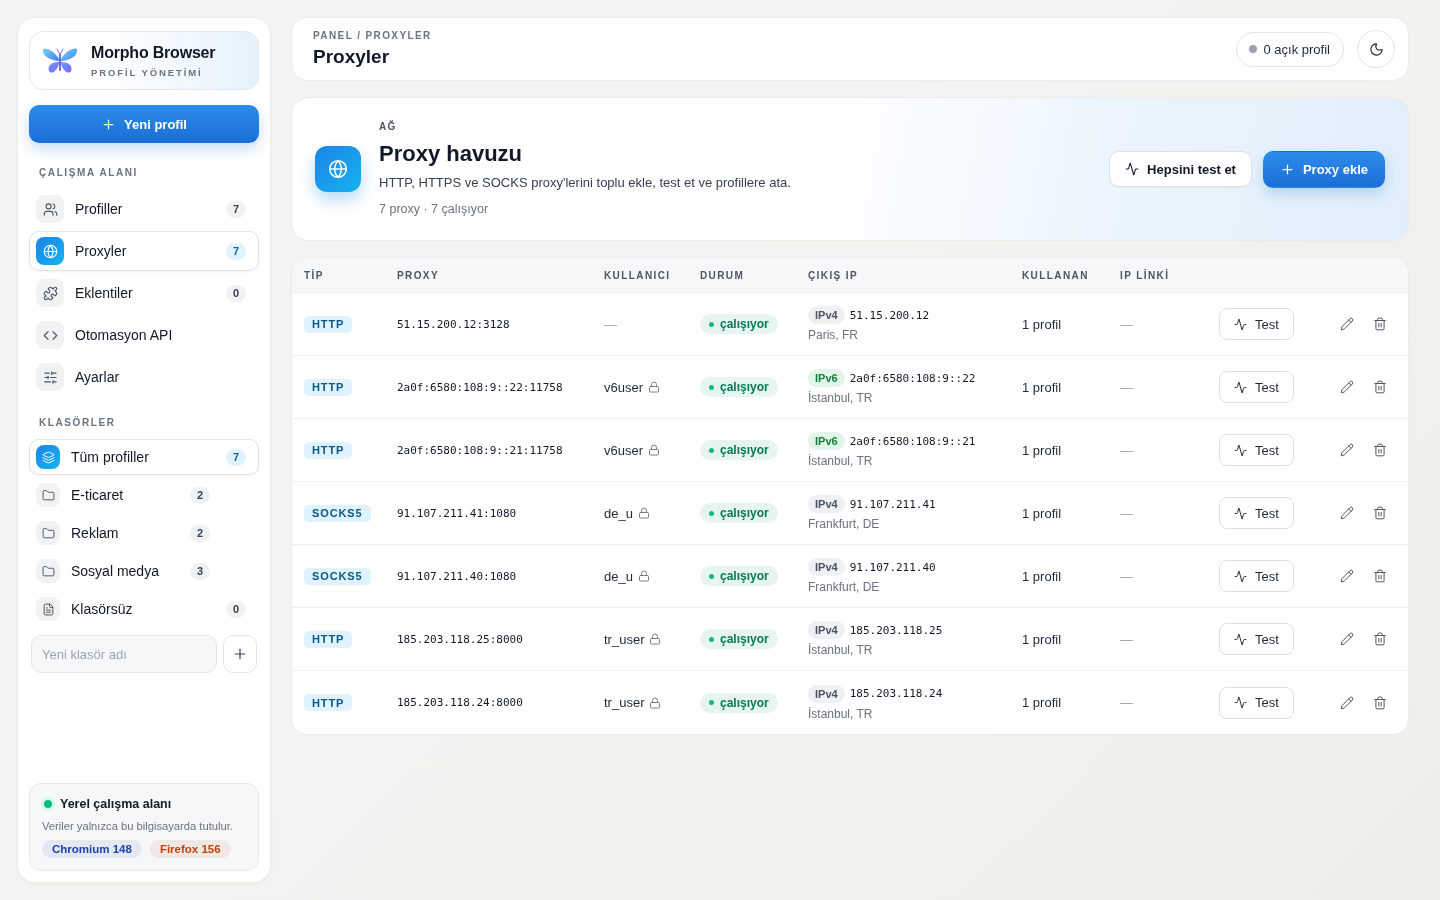 The height and width of the screenshot is (900, 1440). What do you see at coordinates (116, 804) in the screenshot?
I see `workspace-title: Yerel çalışma alanı` at bounding box center [116, 804].